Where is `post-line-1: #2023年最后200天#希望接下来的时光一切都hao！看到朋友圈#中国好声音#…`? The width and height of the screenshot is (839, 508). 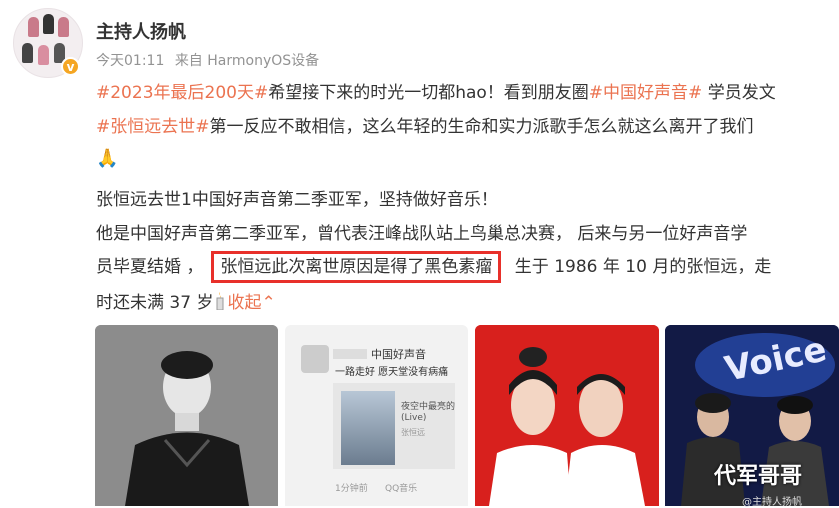 post-line-1: #2023年最后200天#希望接下来的时光一切都hao！看到朋友圈#中国好声音#… is located at coordinates (436, 90).